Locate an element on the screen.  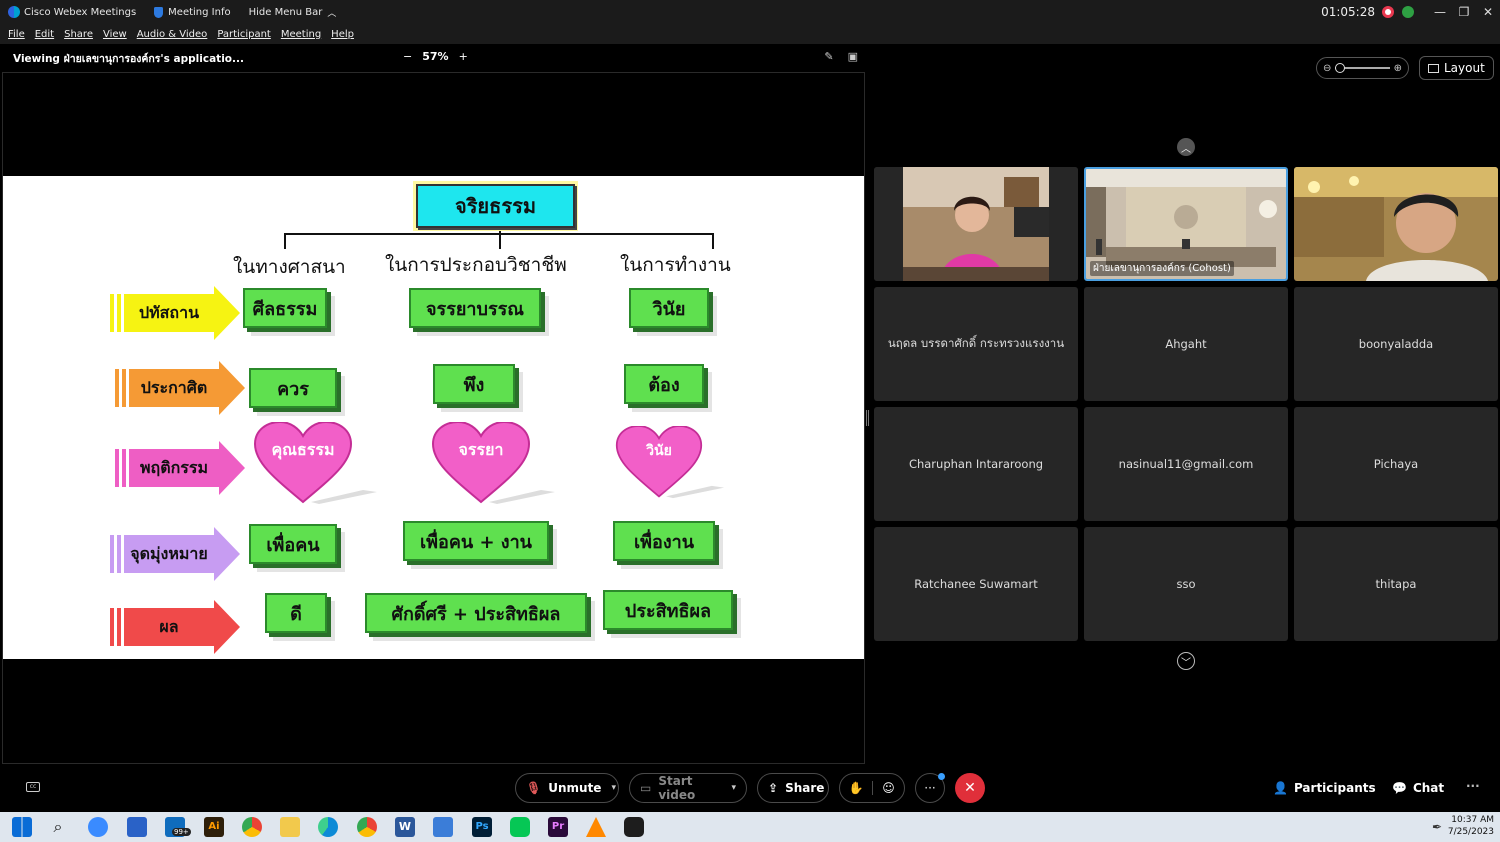
share-button: ⇪ Share is located at coordinates (793, 788).